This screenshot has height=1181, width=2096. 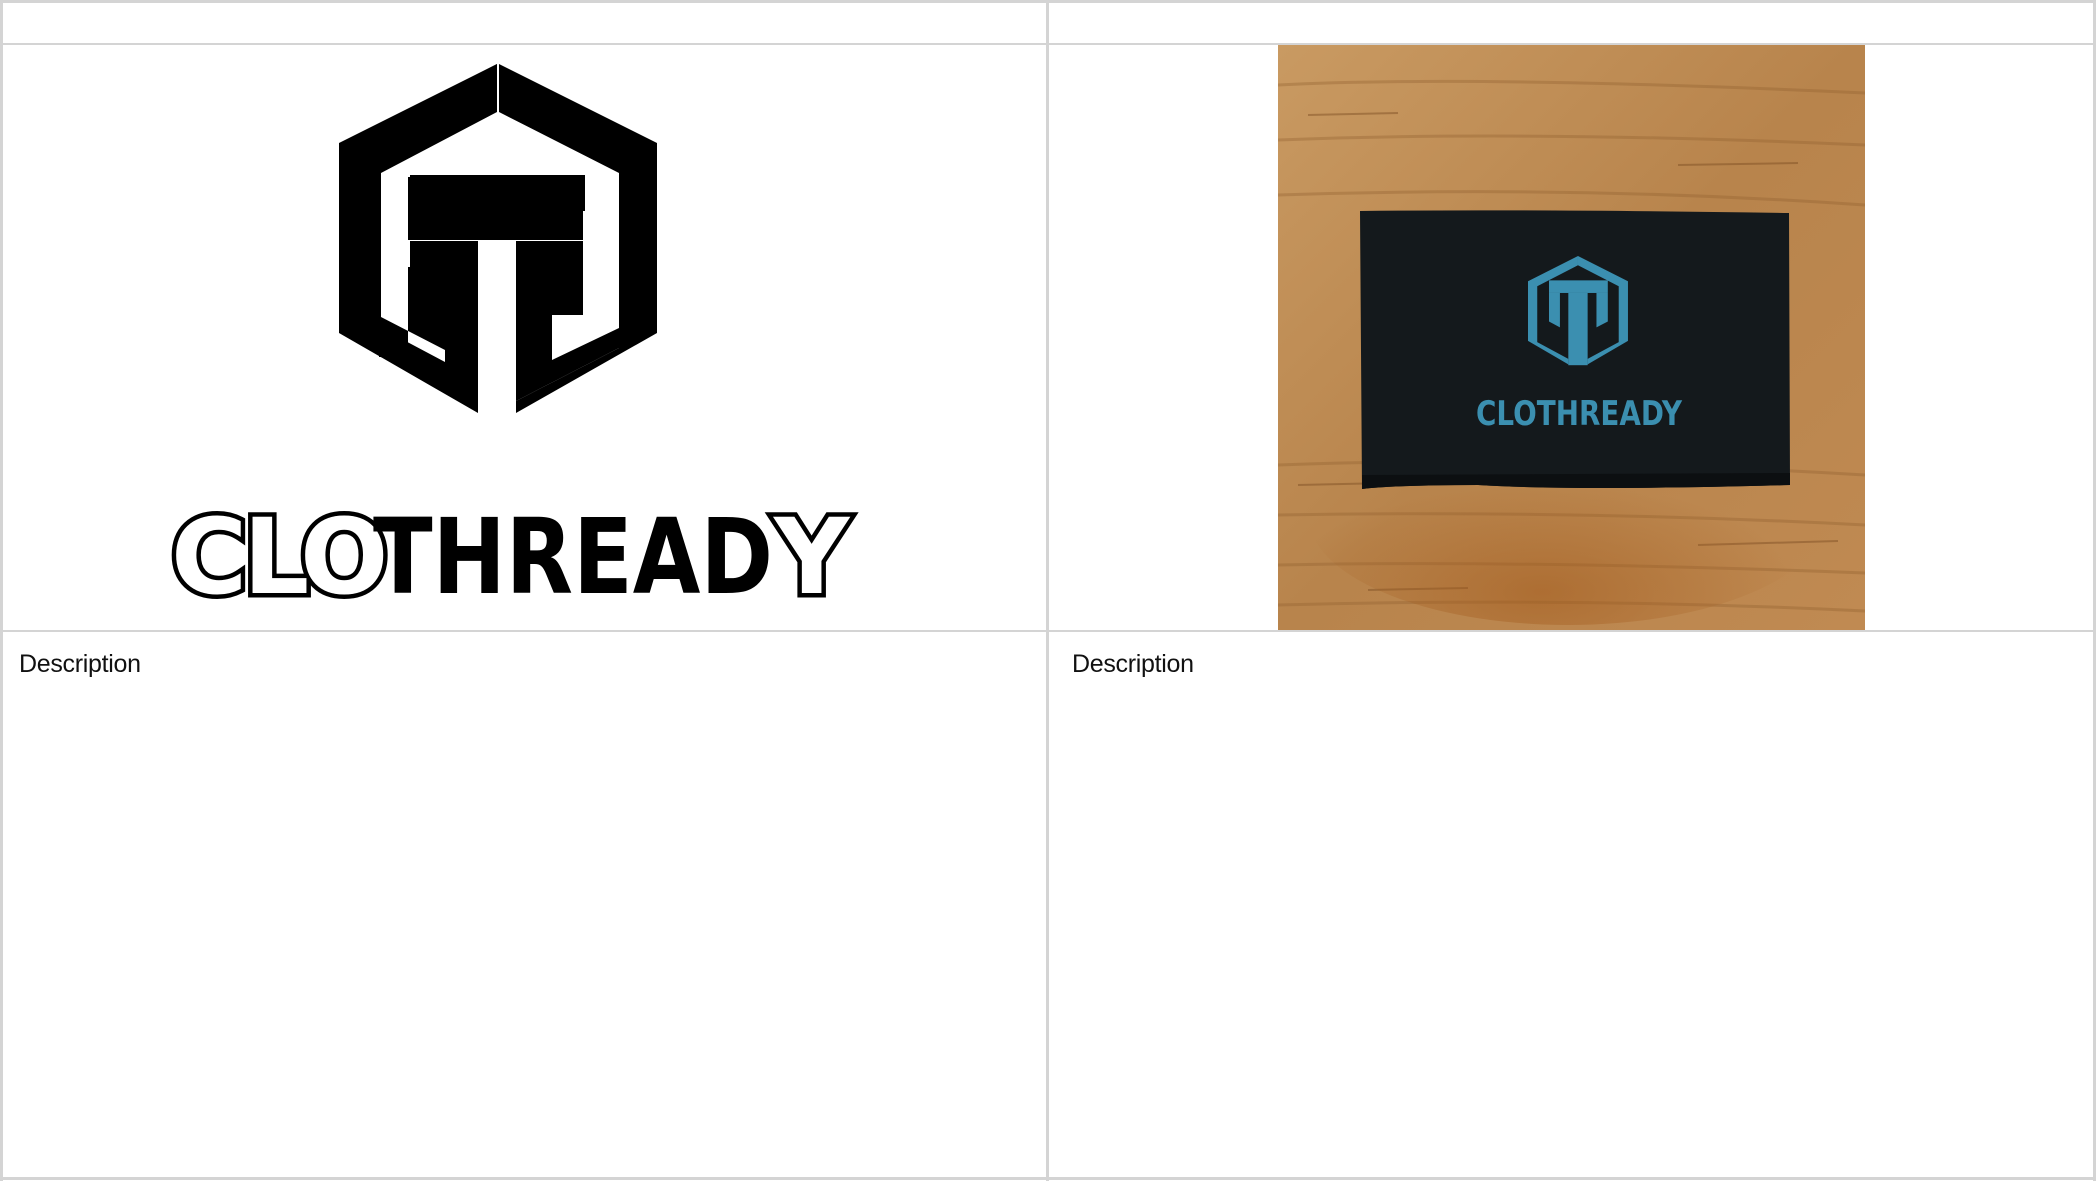 I want to click on right-description-label: Description, so click(x=1133, y=664).